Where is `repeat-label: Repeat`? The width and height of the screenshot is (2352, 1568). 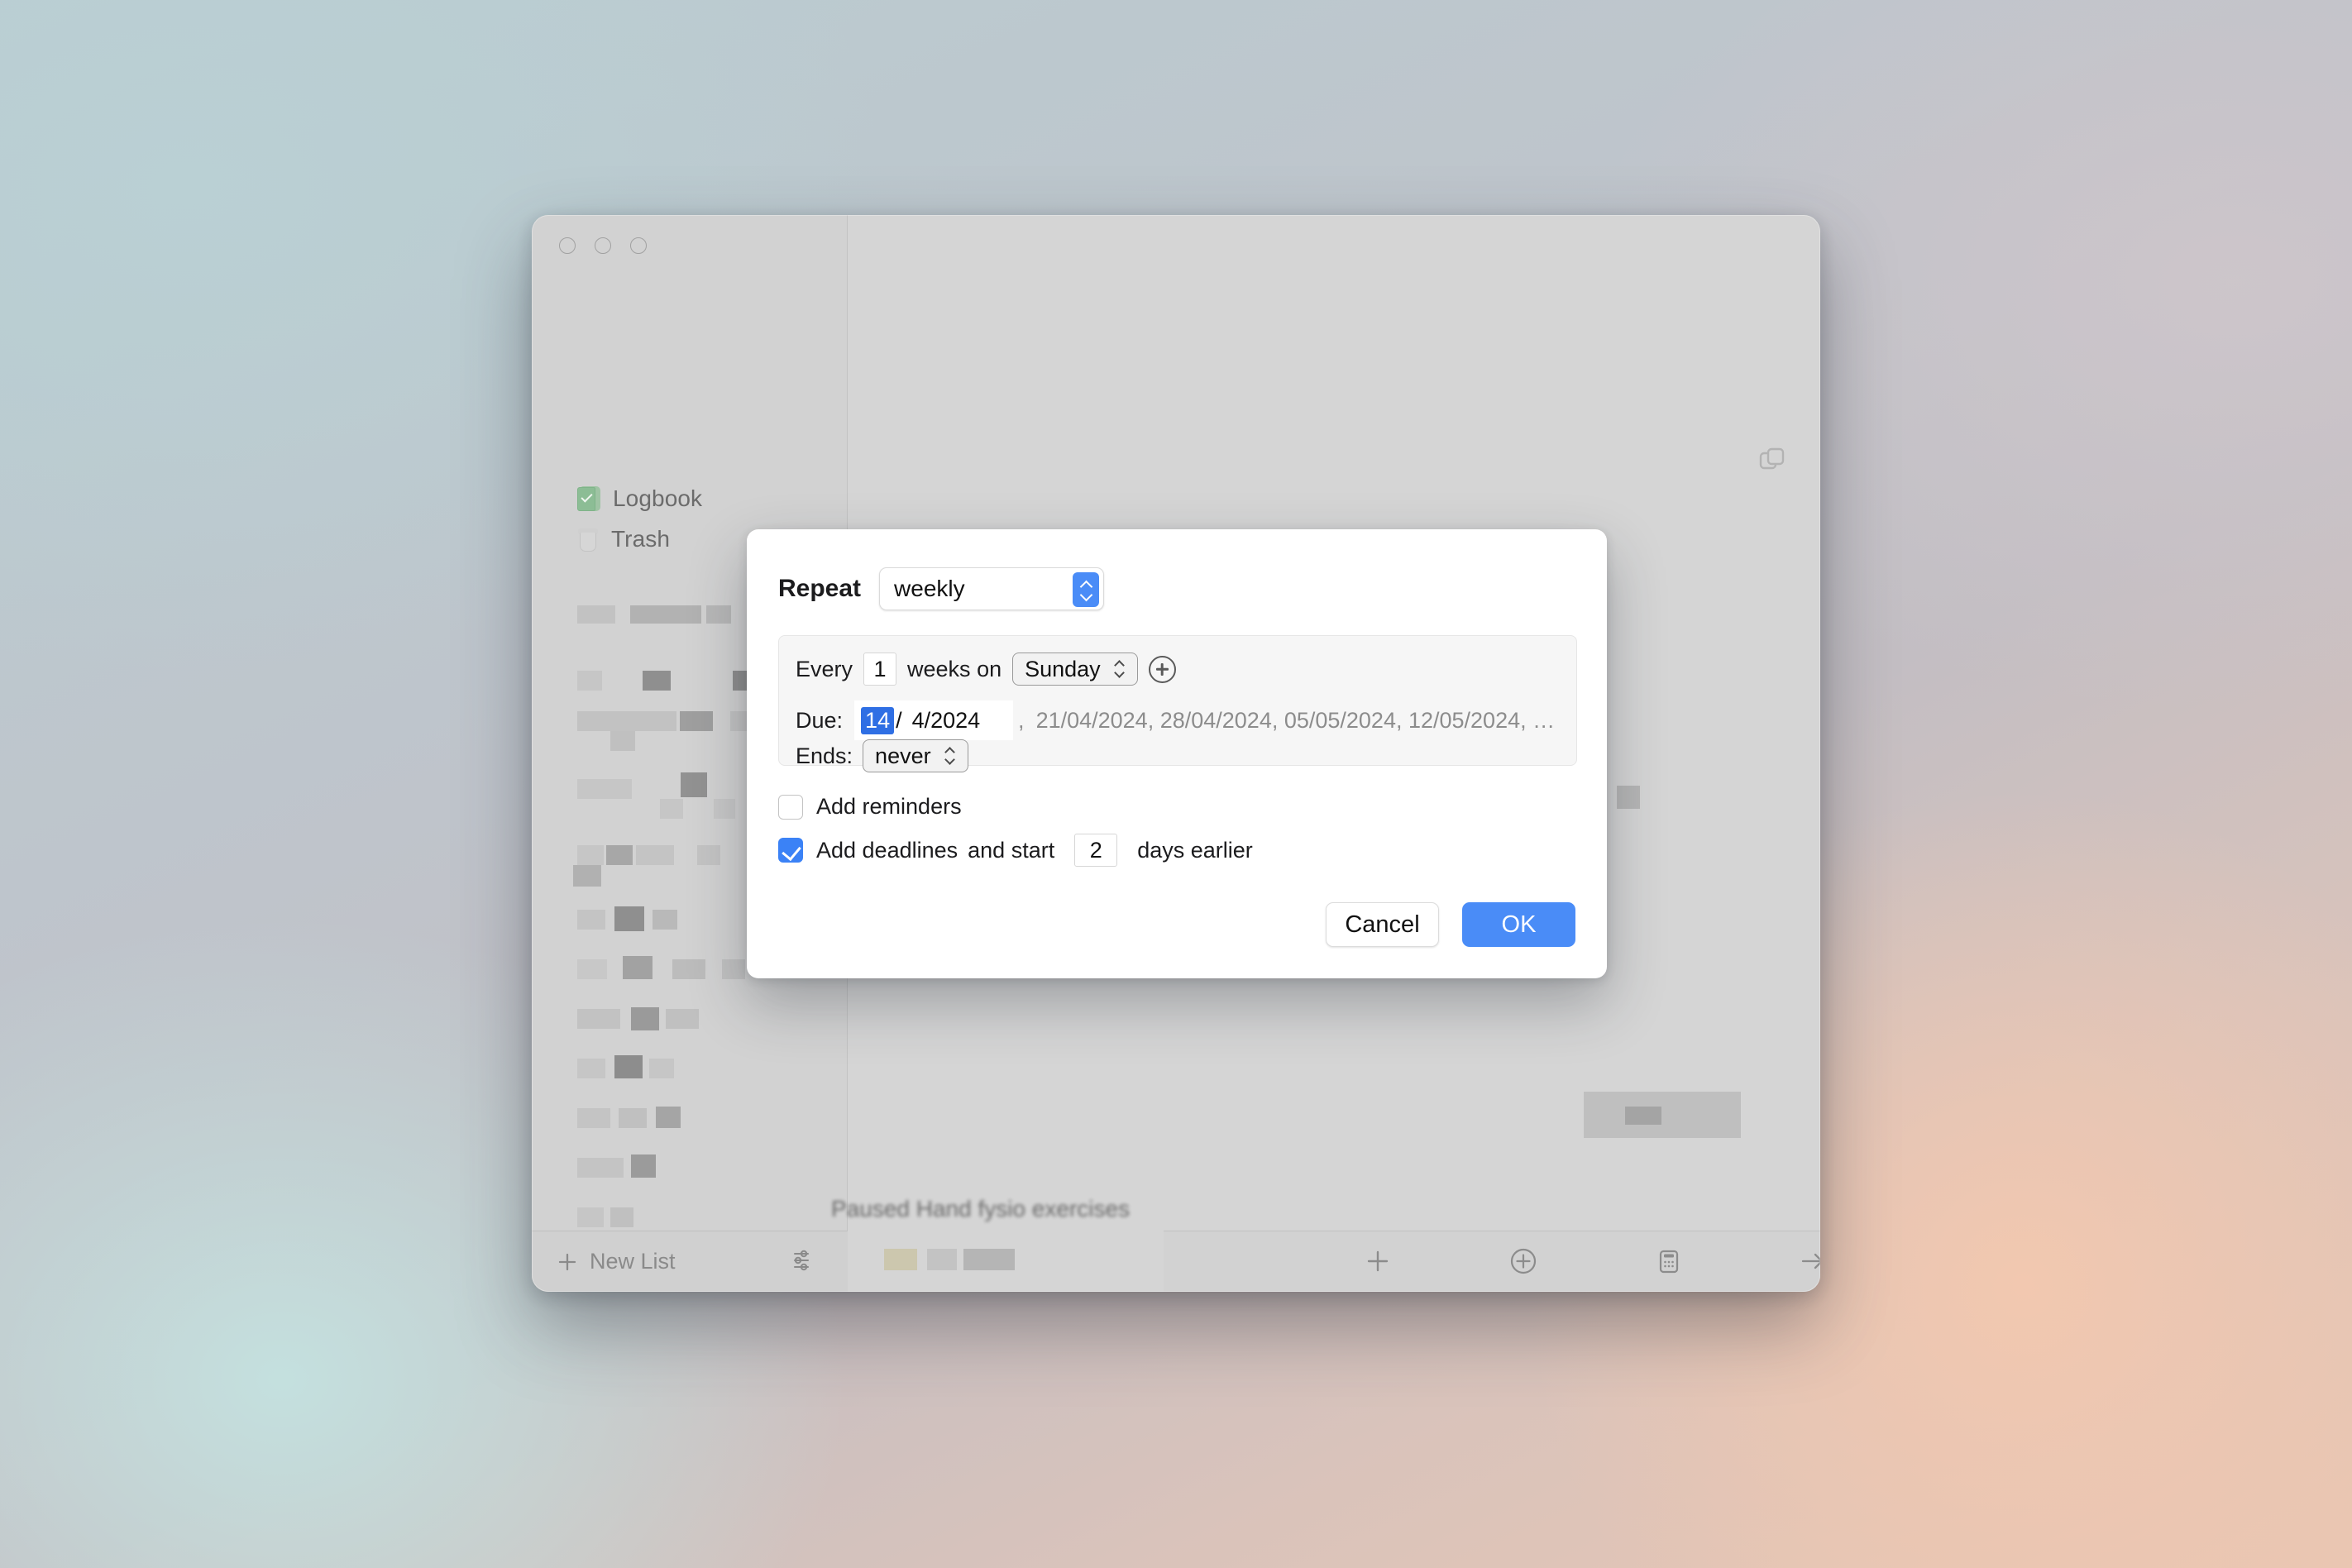 repeat-label: Repeat is located at coordinates (820, 588).